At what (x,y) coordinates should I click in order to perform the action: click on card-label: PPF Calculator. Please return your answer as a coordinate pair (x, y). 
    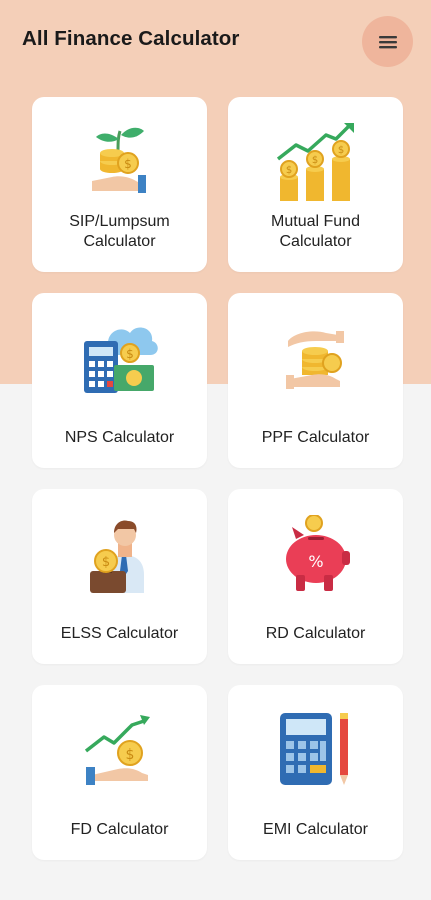
    Looking at the image, I should click on (315, 437).